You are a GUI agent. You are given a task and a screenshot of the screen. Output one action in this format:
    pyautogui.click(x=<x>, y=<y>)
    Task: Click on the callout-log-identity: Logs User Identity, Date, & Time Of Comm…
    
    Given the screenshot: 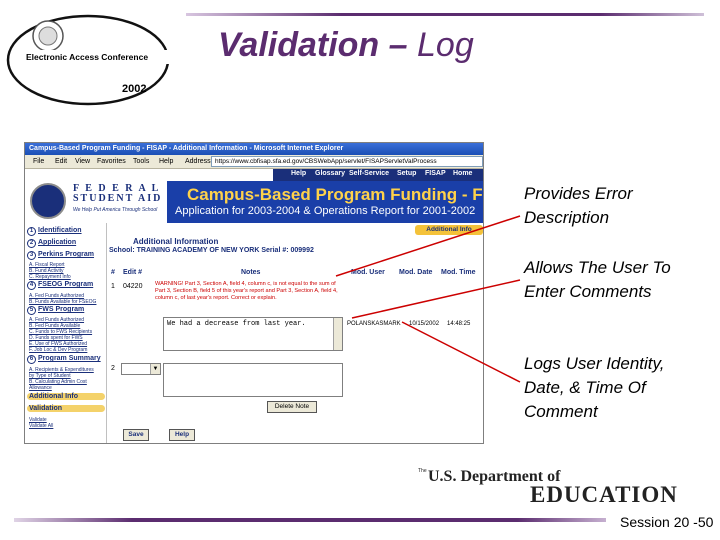 What is the action you would take?
    pyautogui.click(x=594, y=387)
    